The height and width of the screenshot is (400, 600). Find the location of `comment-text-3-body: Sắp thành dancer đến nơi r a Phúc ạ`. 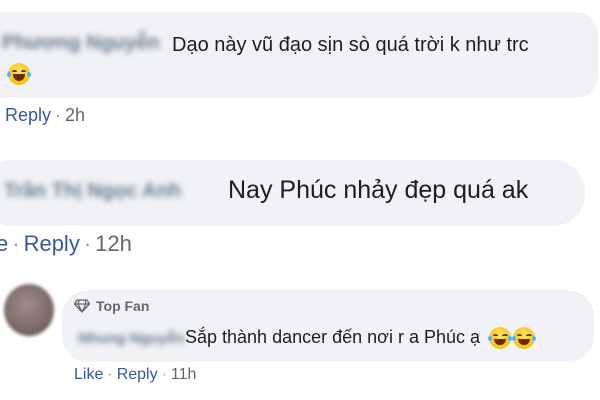

comment-text-3-body: Sắp thành dancer đến nơi r a Phúc ạ is located at coordinates (333, 337).